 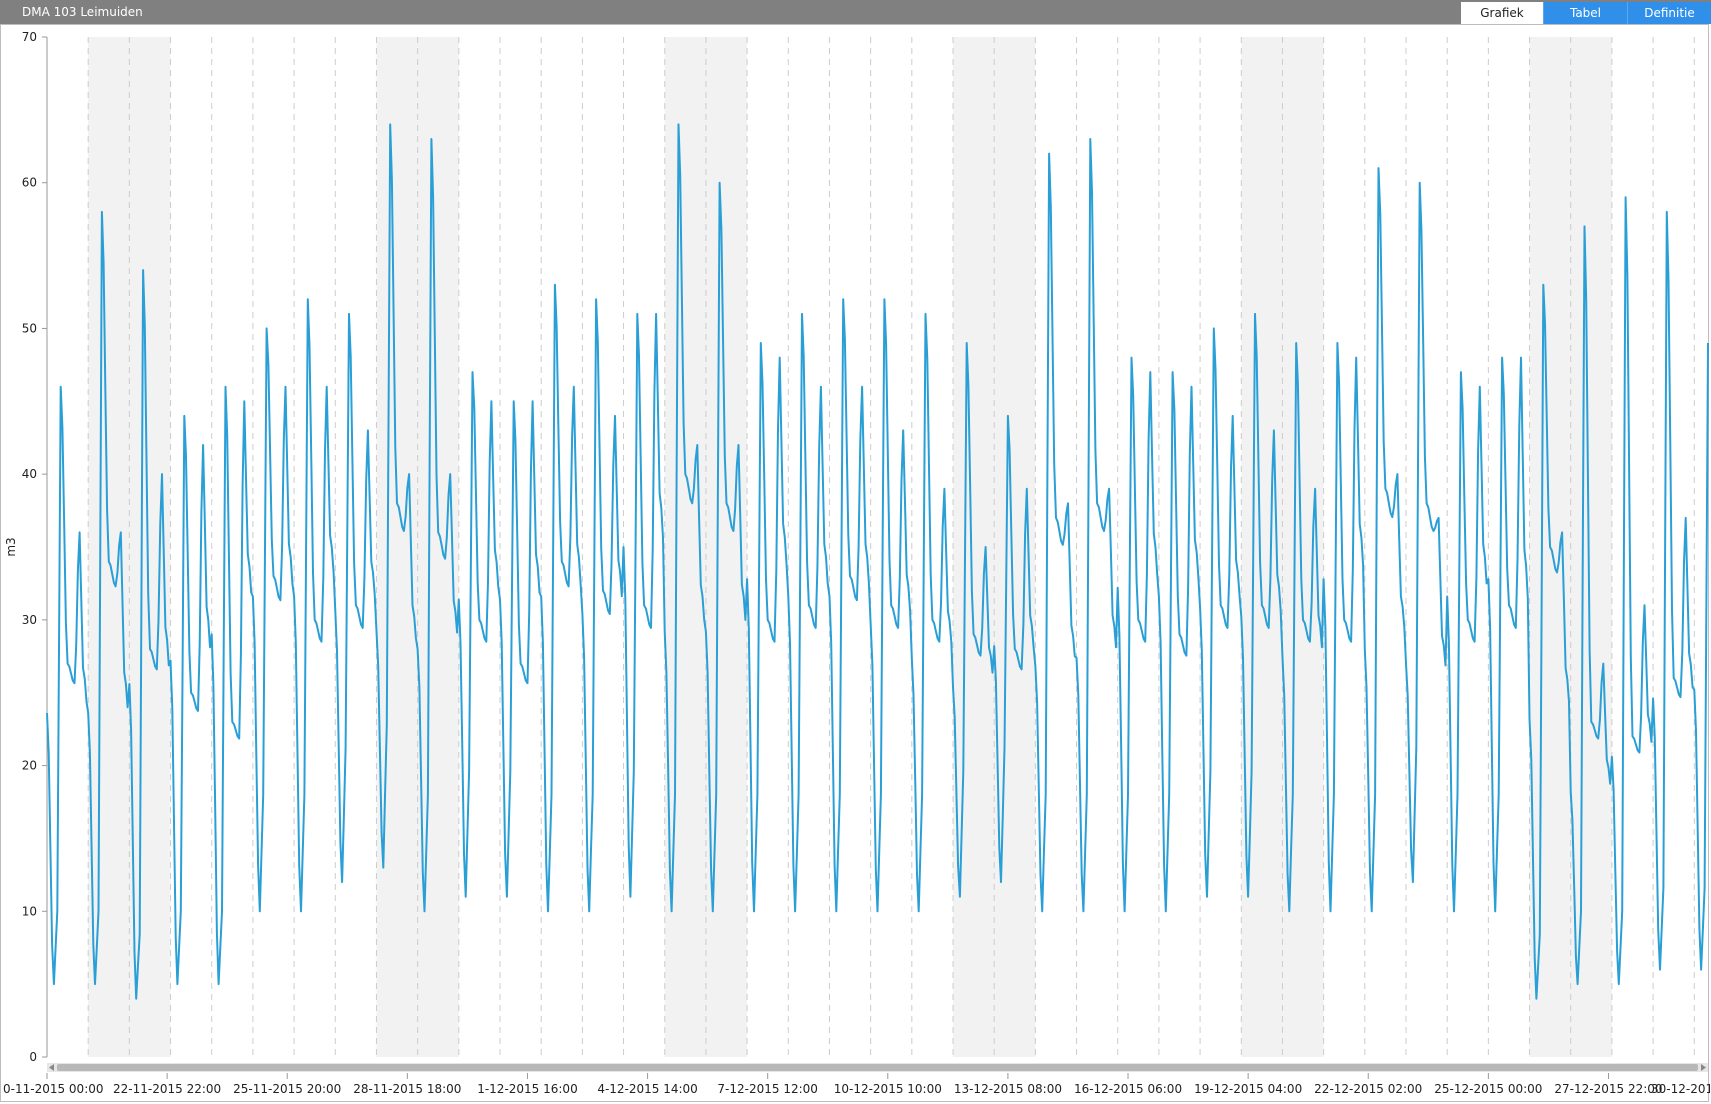 I want to click on horizontal-scrollbar, so click(x=877, y=1067).